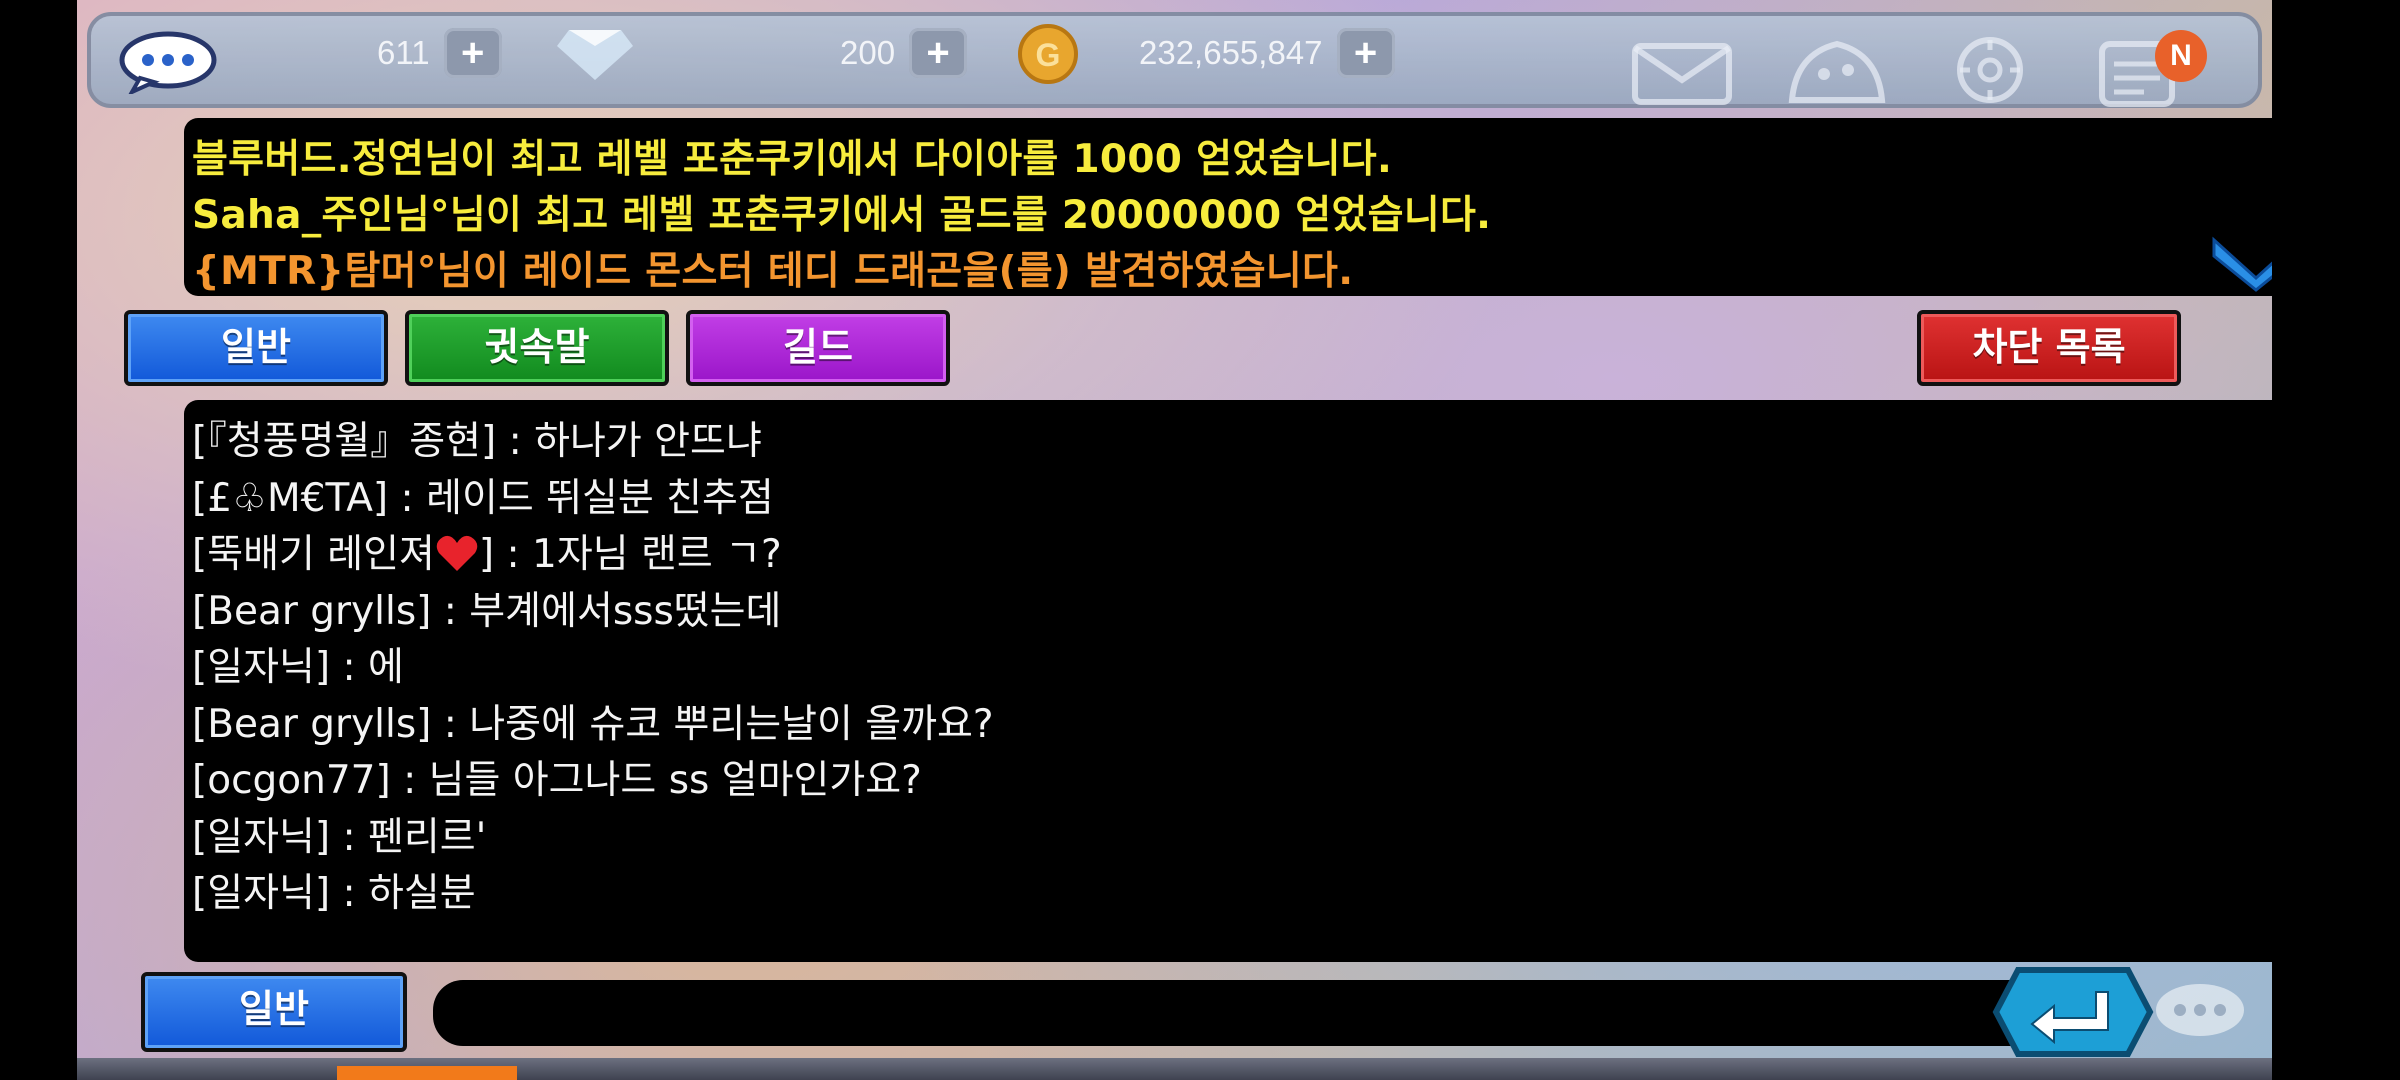  Describe the element at coordinates (938, 53) in the screenshot. I see `add-diamond-button: +` at that location.